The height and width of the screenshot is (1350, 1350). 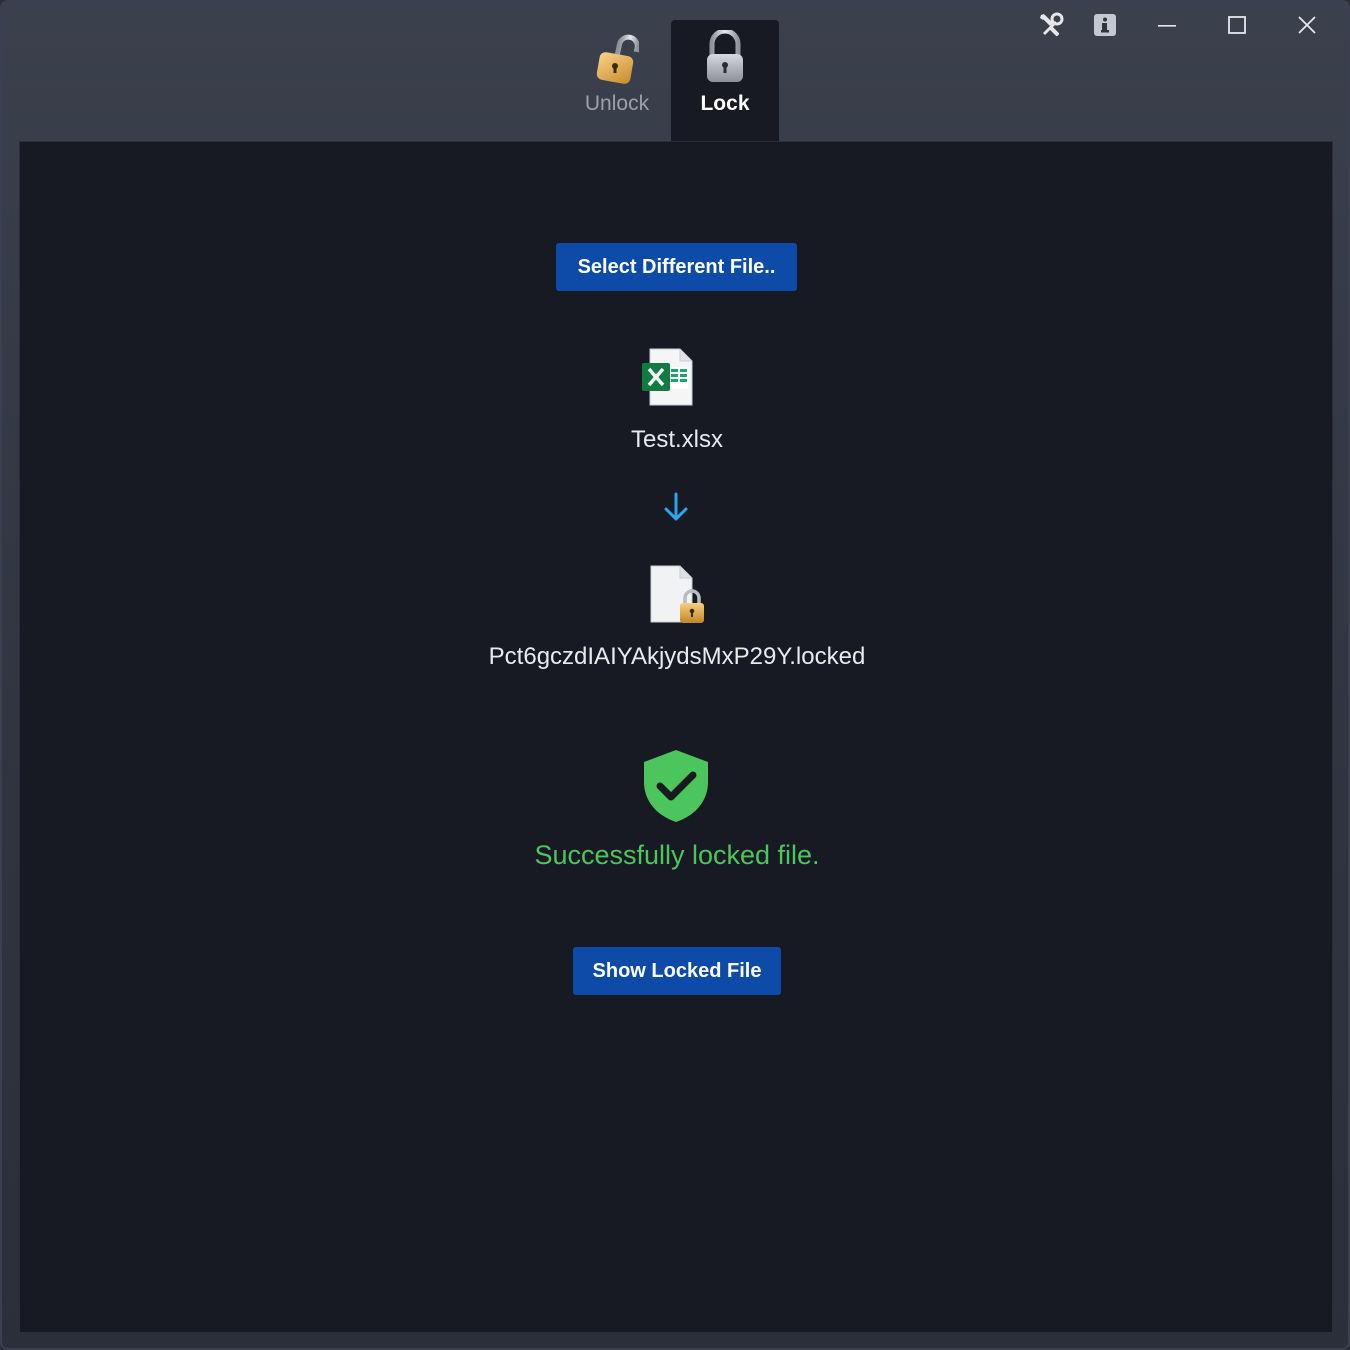 What do you see at coordinates (1237, 25) in the screenshot?
I see `maximize-icon` at bounding box center [1237, 25].